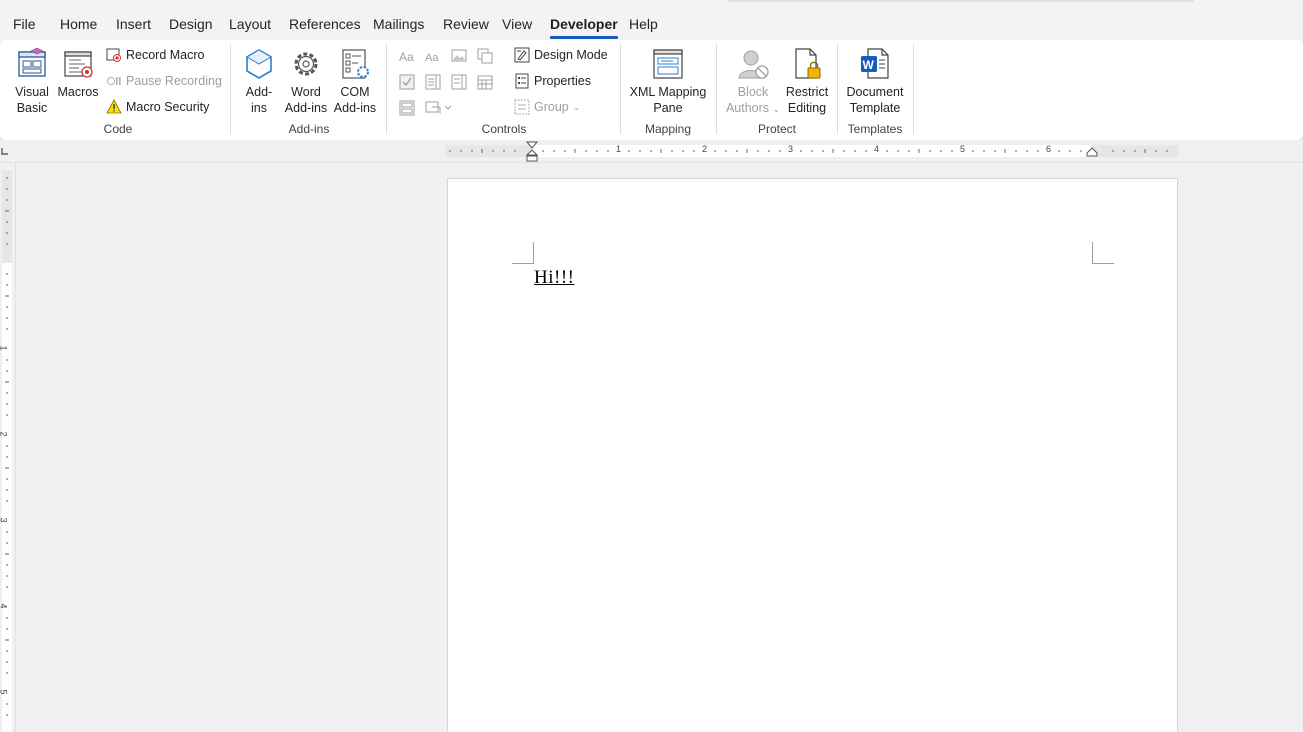  Describe the element at coordinates (584, 27) in the screenshot. I see `tab-developer: Developer` at that location.